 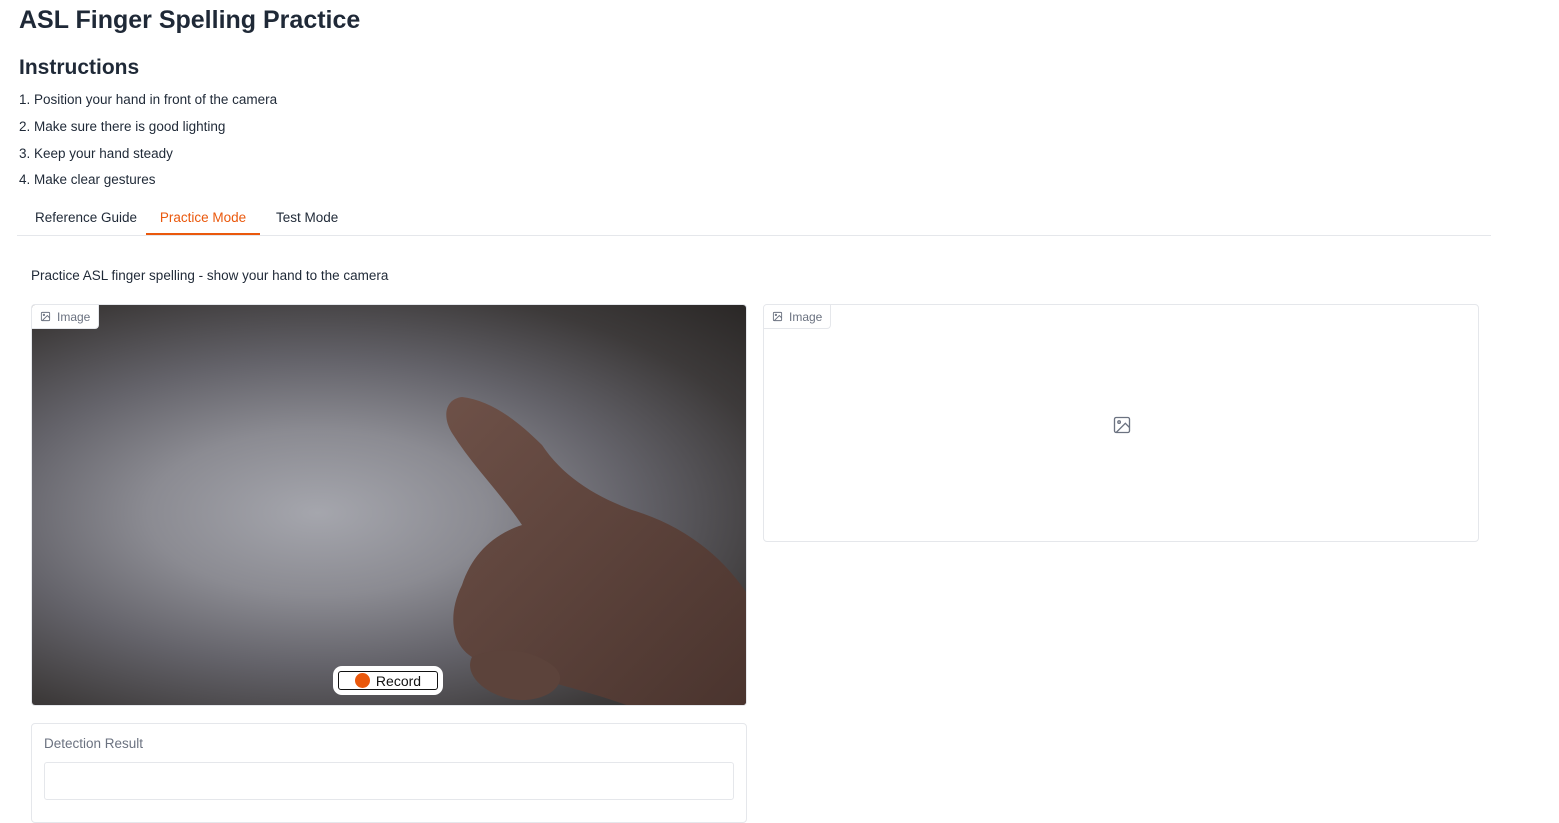 What do you see at coordinates (79, 67) in the screenshot?
I see `instructions-heading: Instructions` at bounding box center [79, 67].